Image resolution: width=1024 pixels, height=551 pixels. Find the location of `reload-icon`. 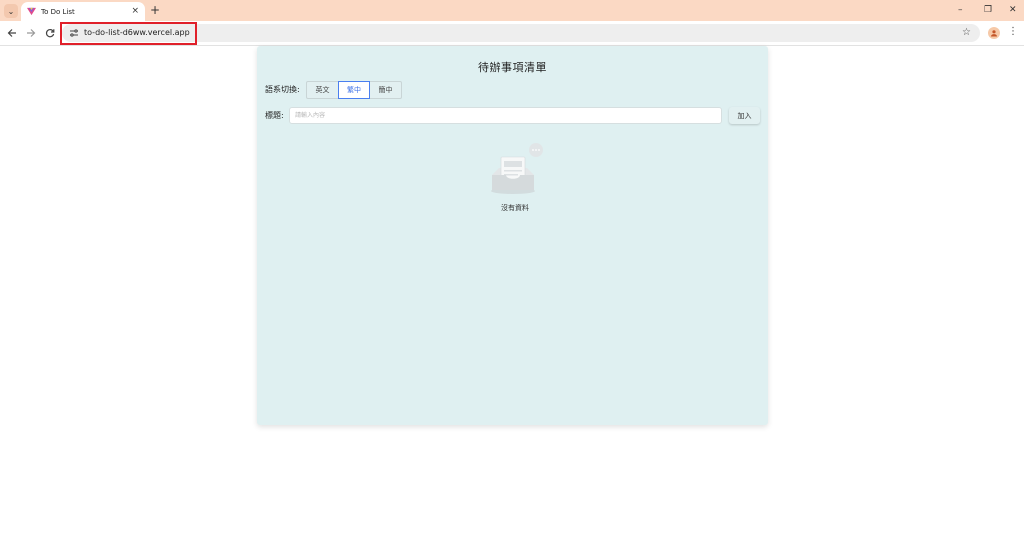

reload-icon is located at coordinates (50, 33).